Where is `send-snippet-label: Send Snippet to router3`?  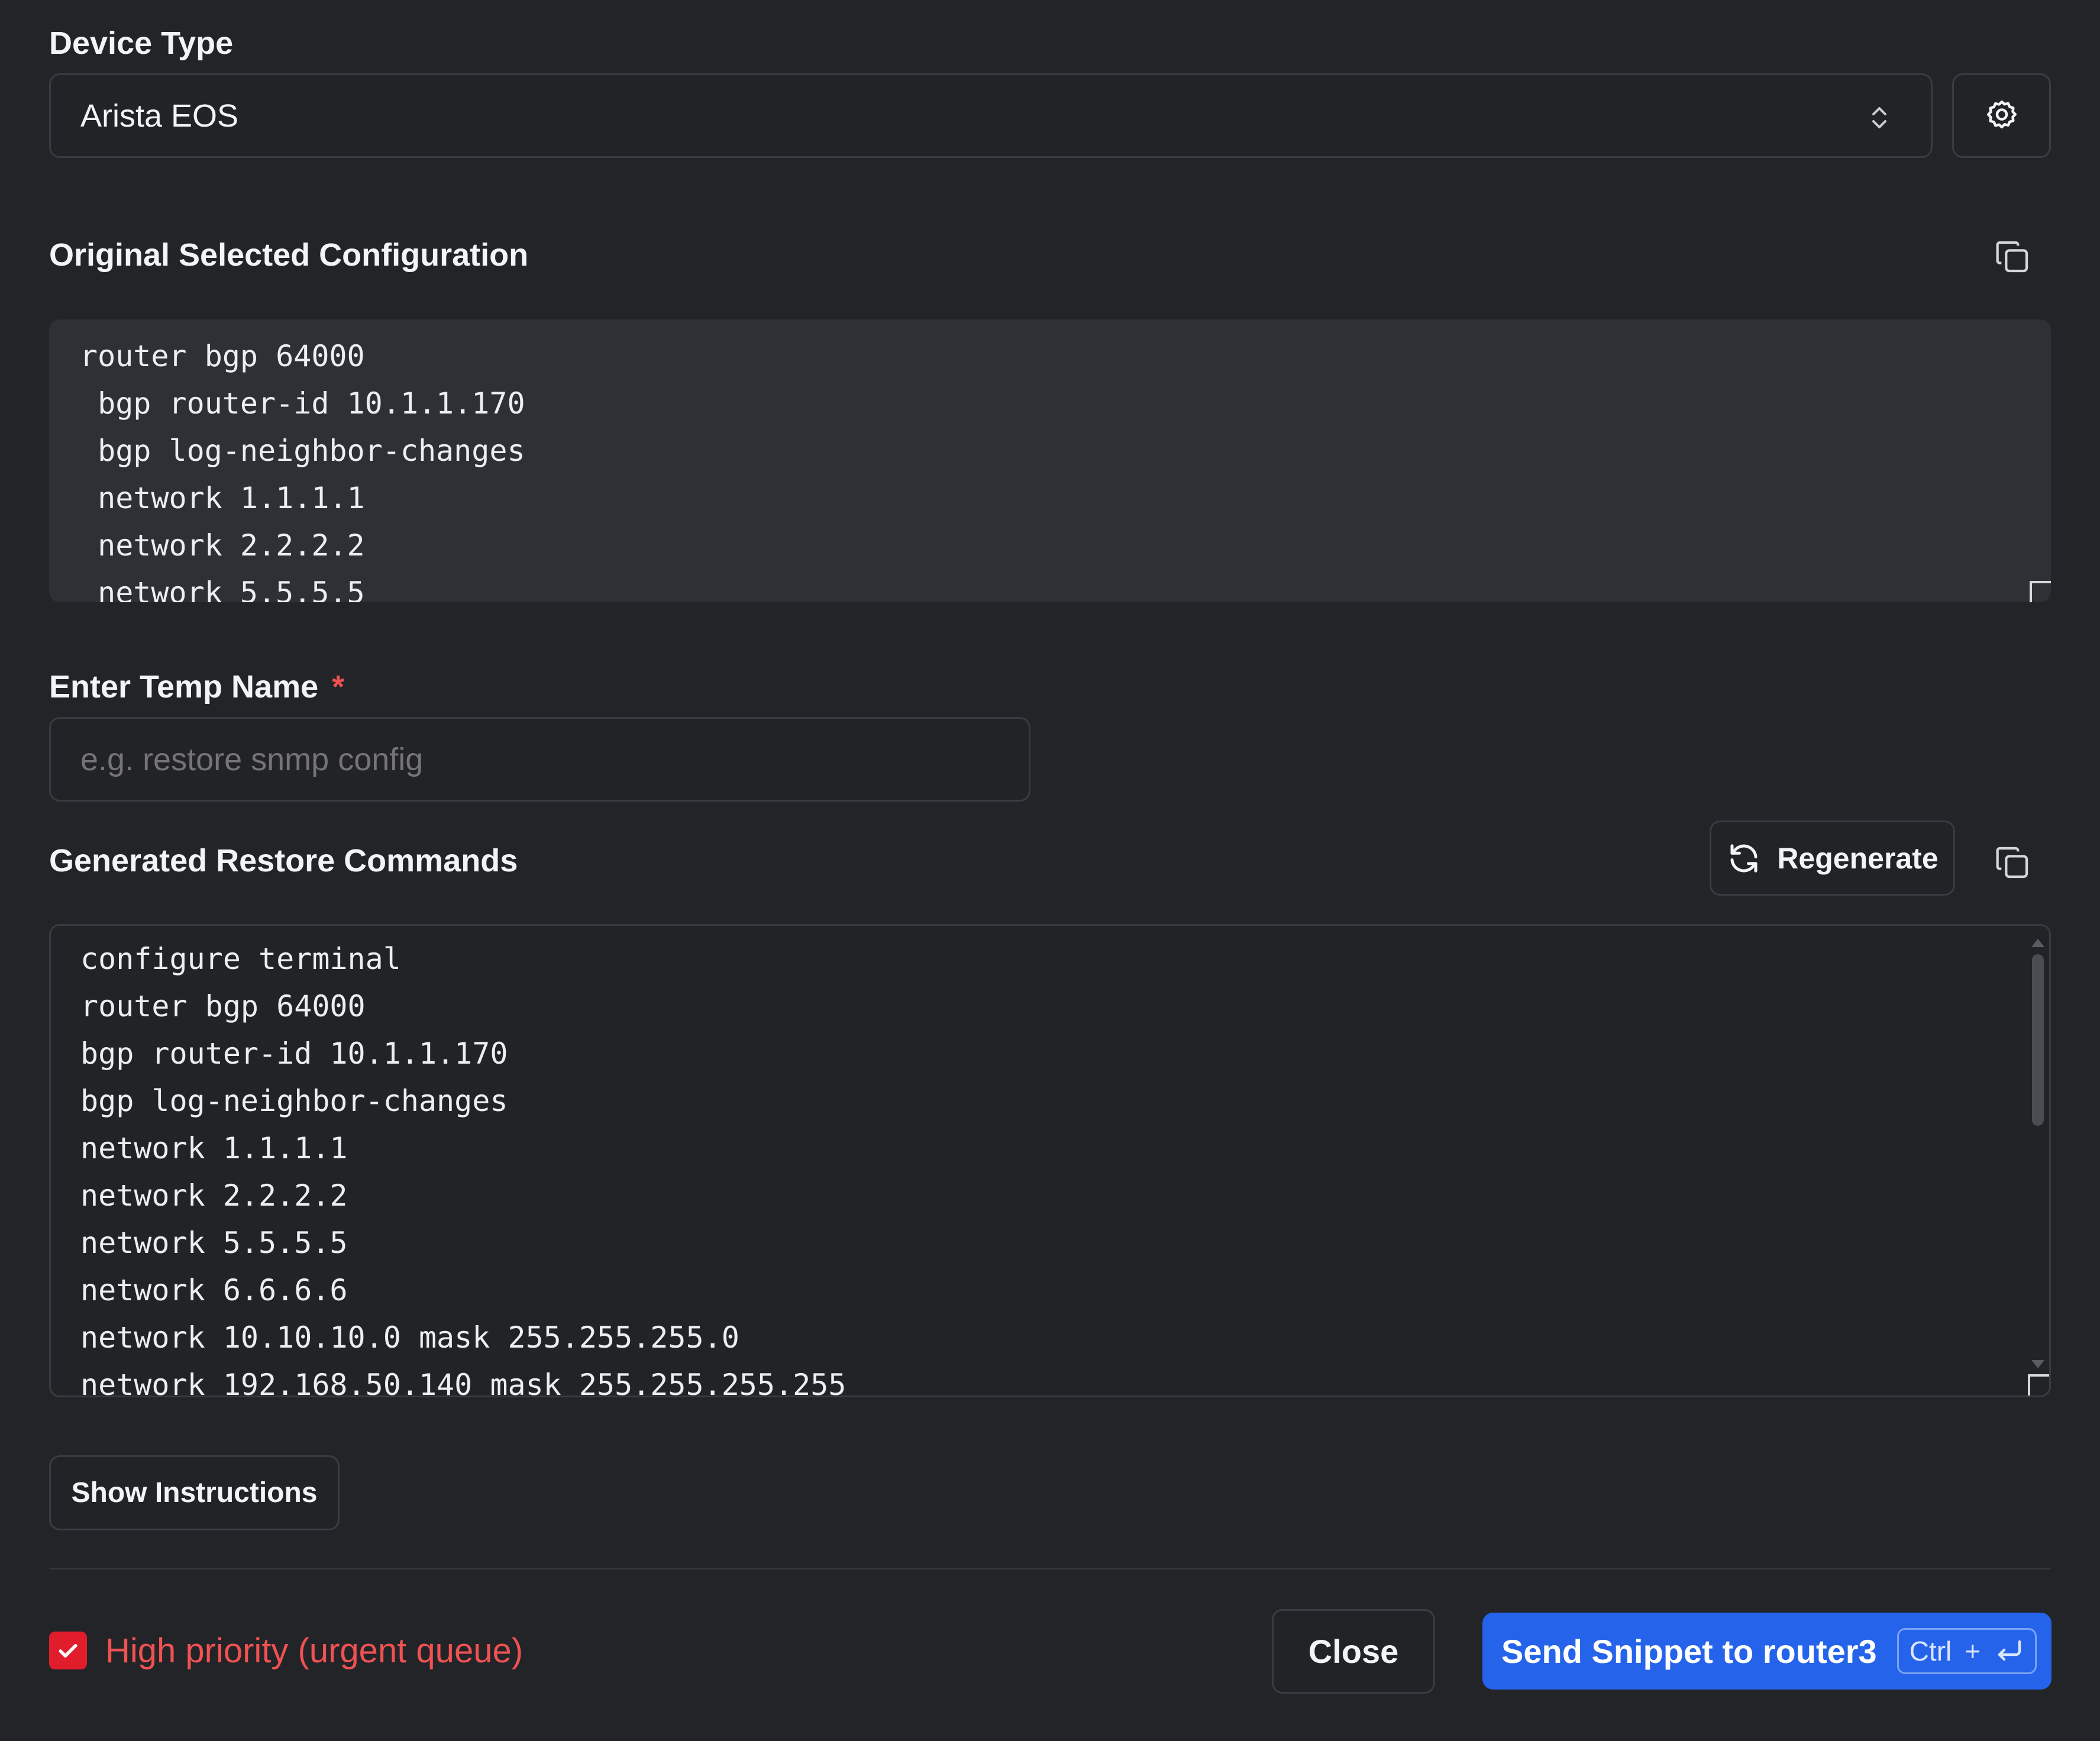 send-snippet-label: Send Snippet to router3 is located at coordinates (1689, 1651).